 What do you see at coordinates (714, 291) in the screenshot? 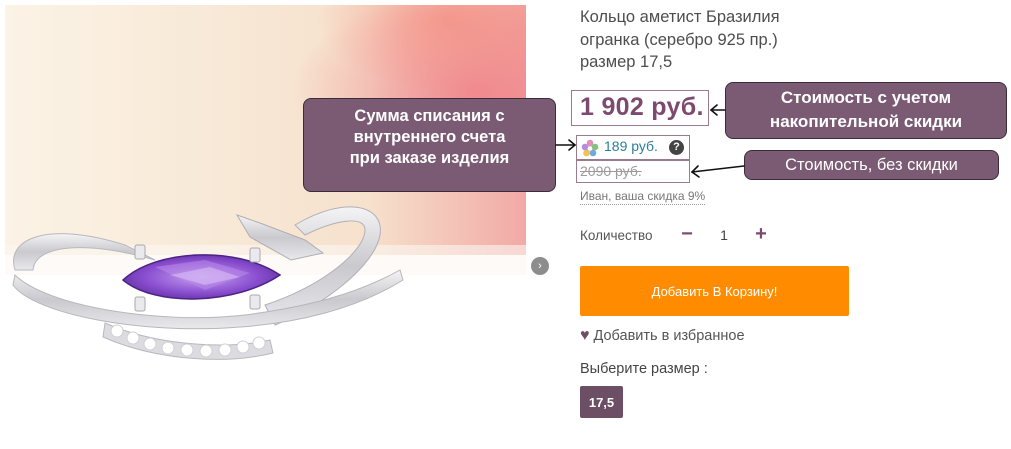
I see `add-to-cart-button: Добавить В Корзину!` at bounding box center [714, 291].